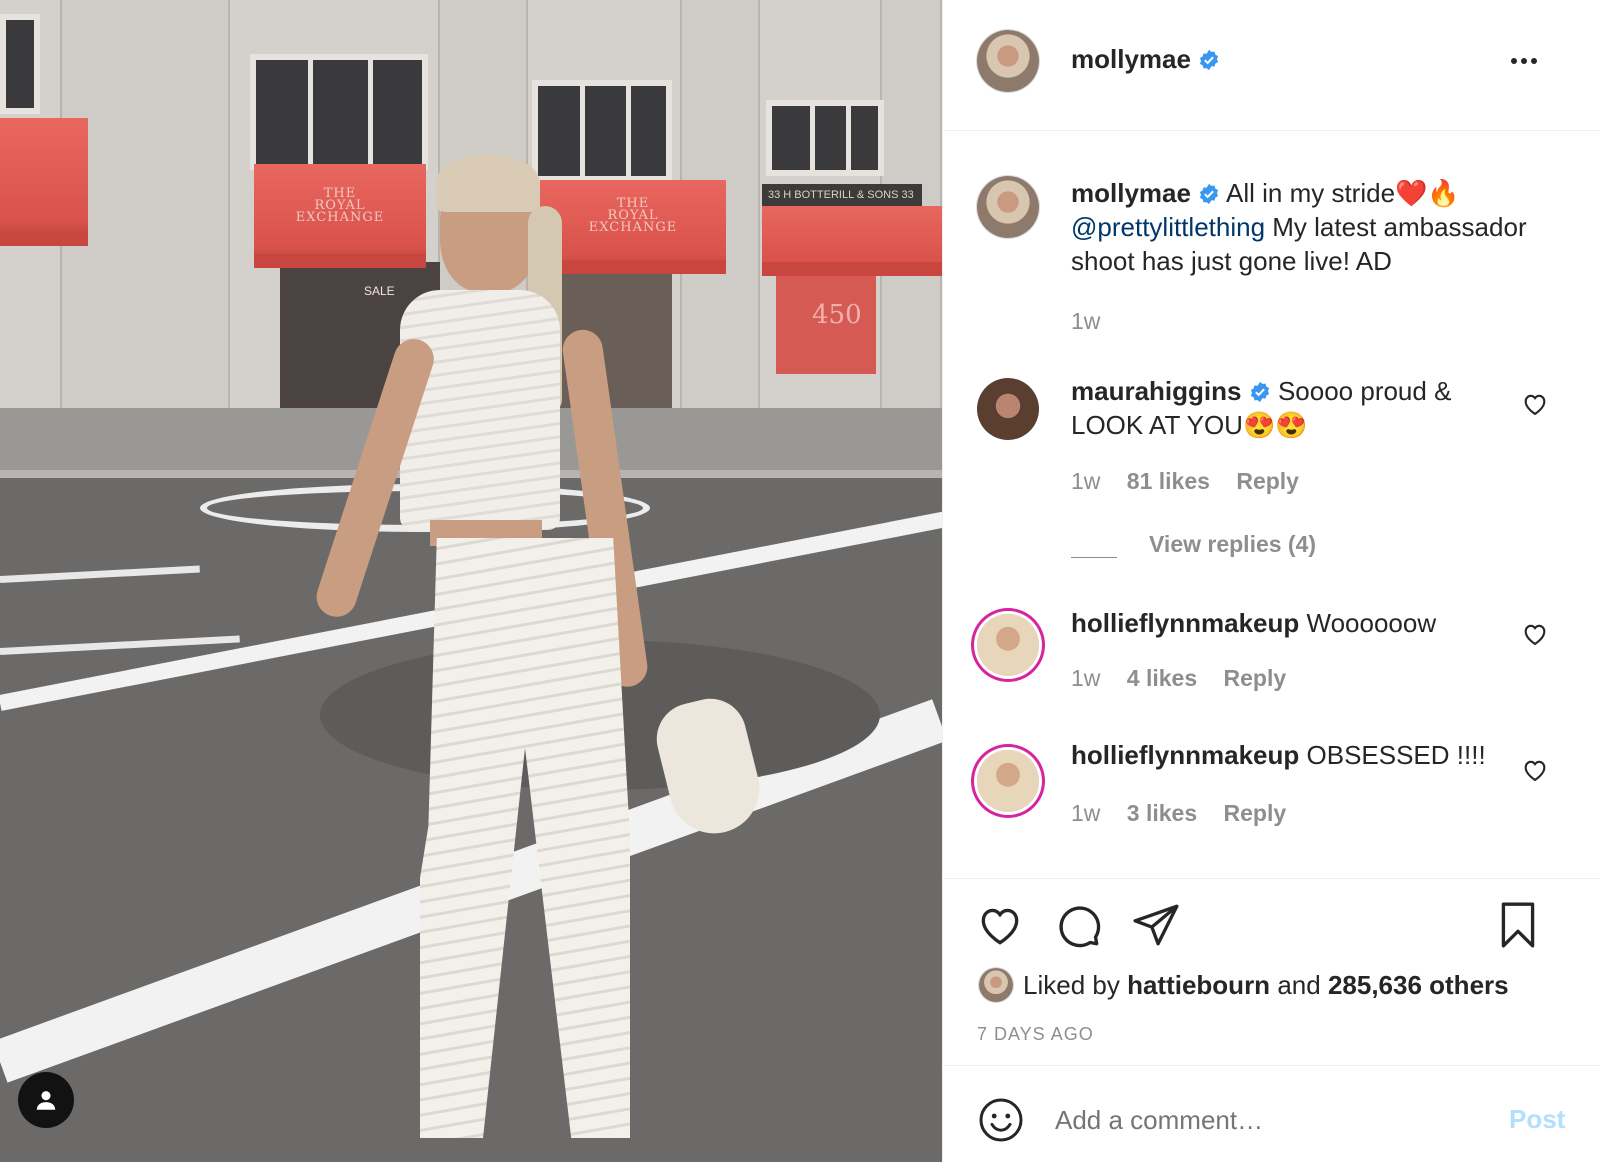 The height and width of the screenshot is (1162, 1600). I want to click on share-icon, so click(1156, 925).